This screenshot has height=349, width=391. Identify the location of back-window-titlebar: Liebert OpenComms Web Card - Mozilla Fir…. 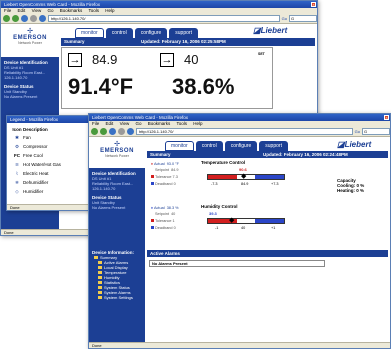
(159, 4).